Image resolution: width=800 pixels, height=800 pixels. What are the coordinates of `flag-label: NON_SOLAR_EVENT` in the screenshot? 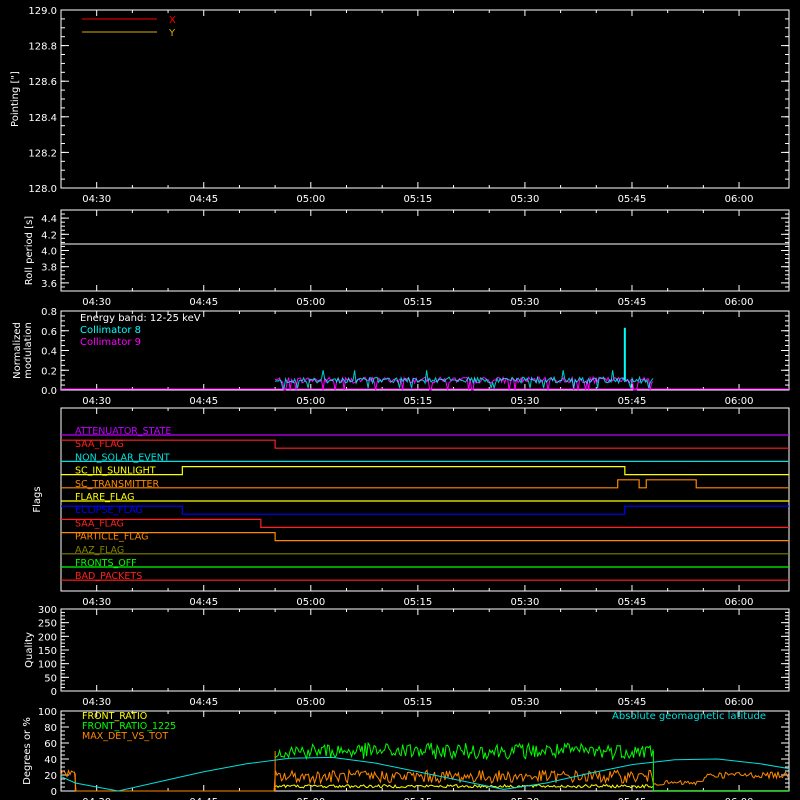 It's located at (122, 457).